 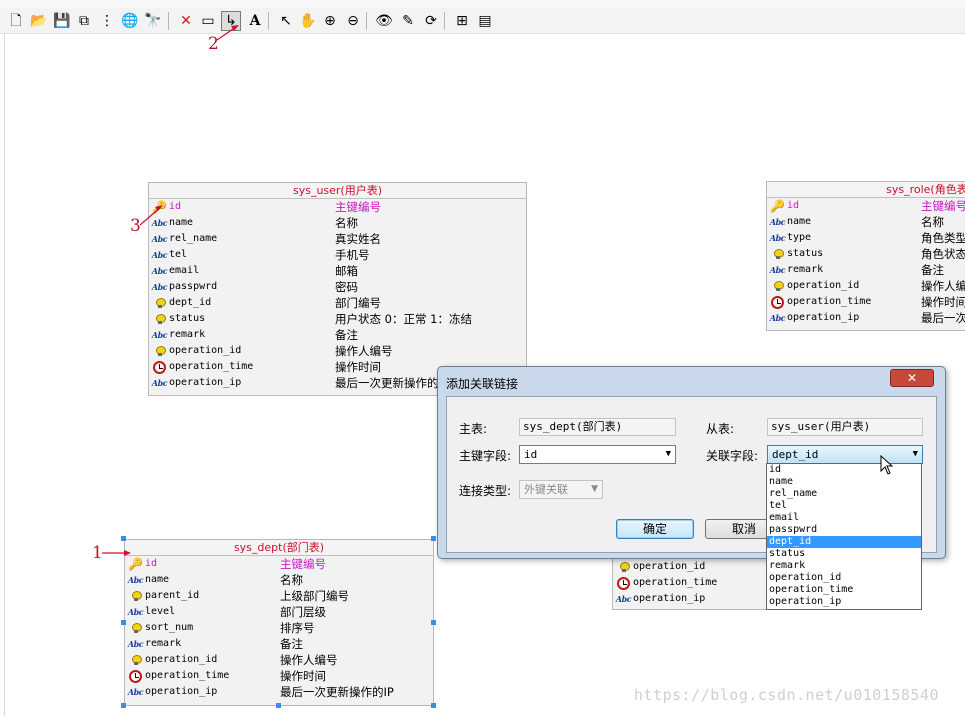 I want to click on table-row: status 角色状态, so click(x=866, y=254).